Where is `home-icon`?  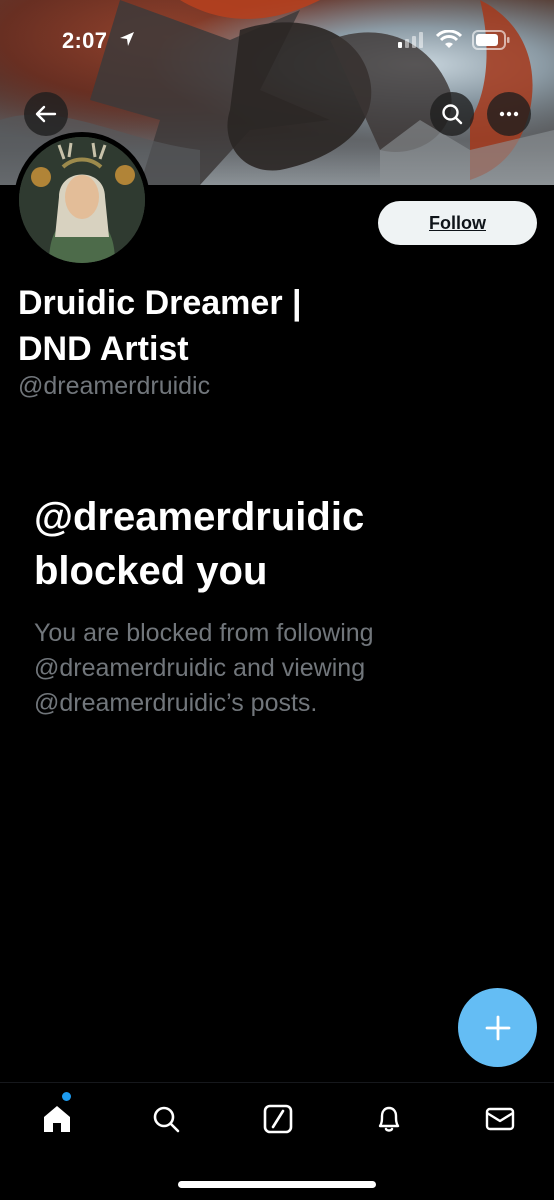 home-icon is located at coordinates (57, 1119).